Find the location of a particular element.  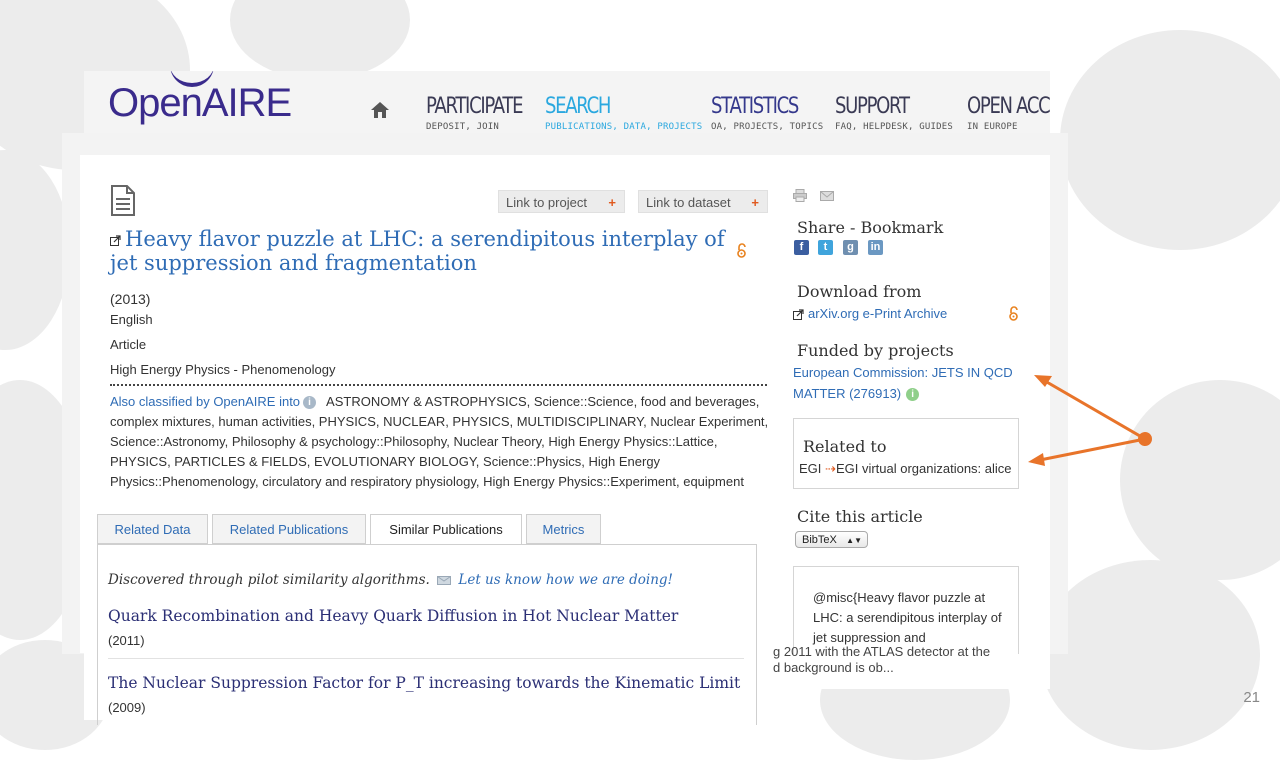

dropdown-caret-icon: ▲▼ is located at coordinates (854, 540).